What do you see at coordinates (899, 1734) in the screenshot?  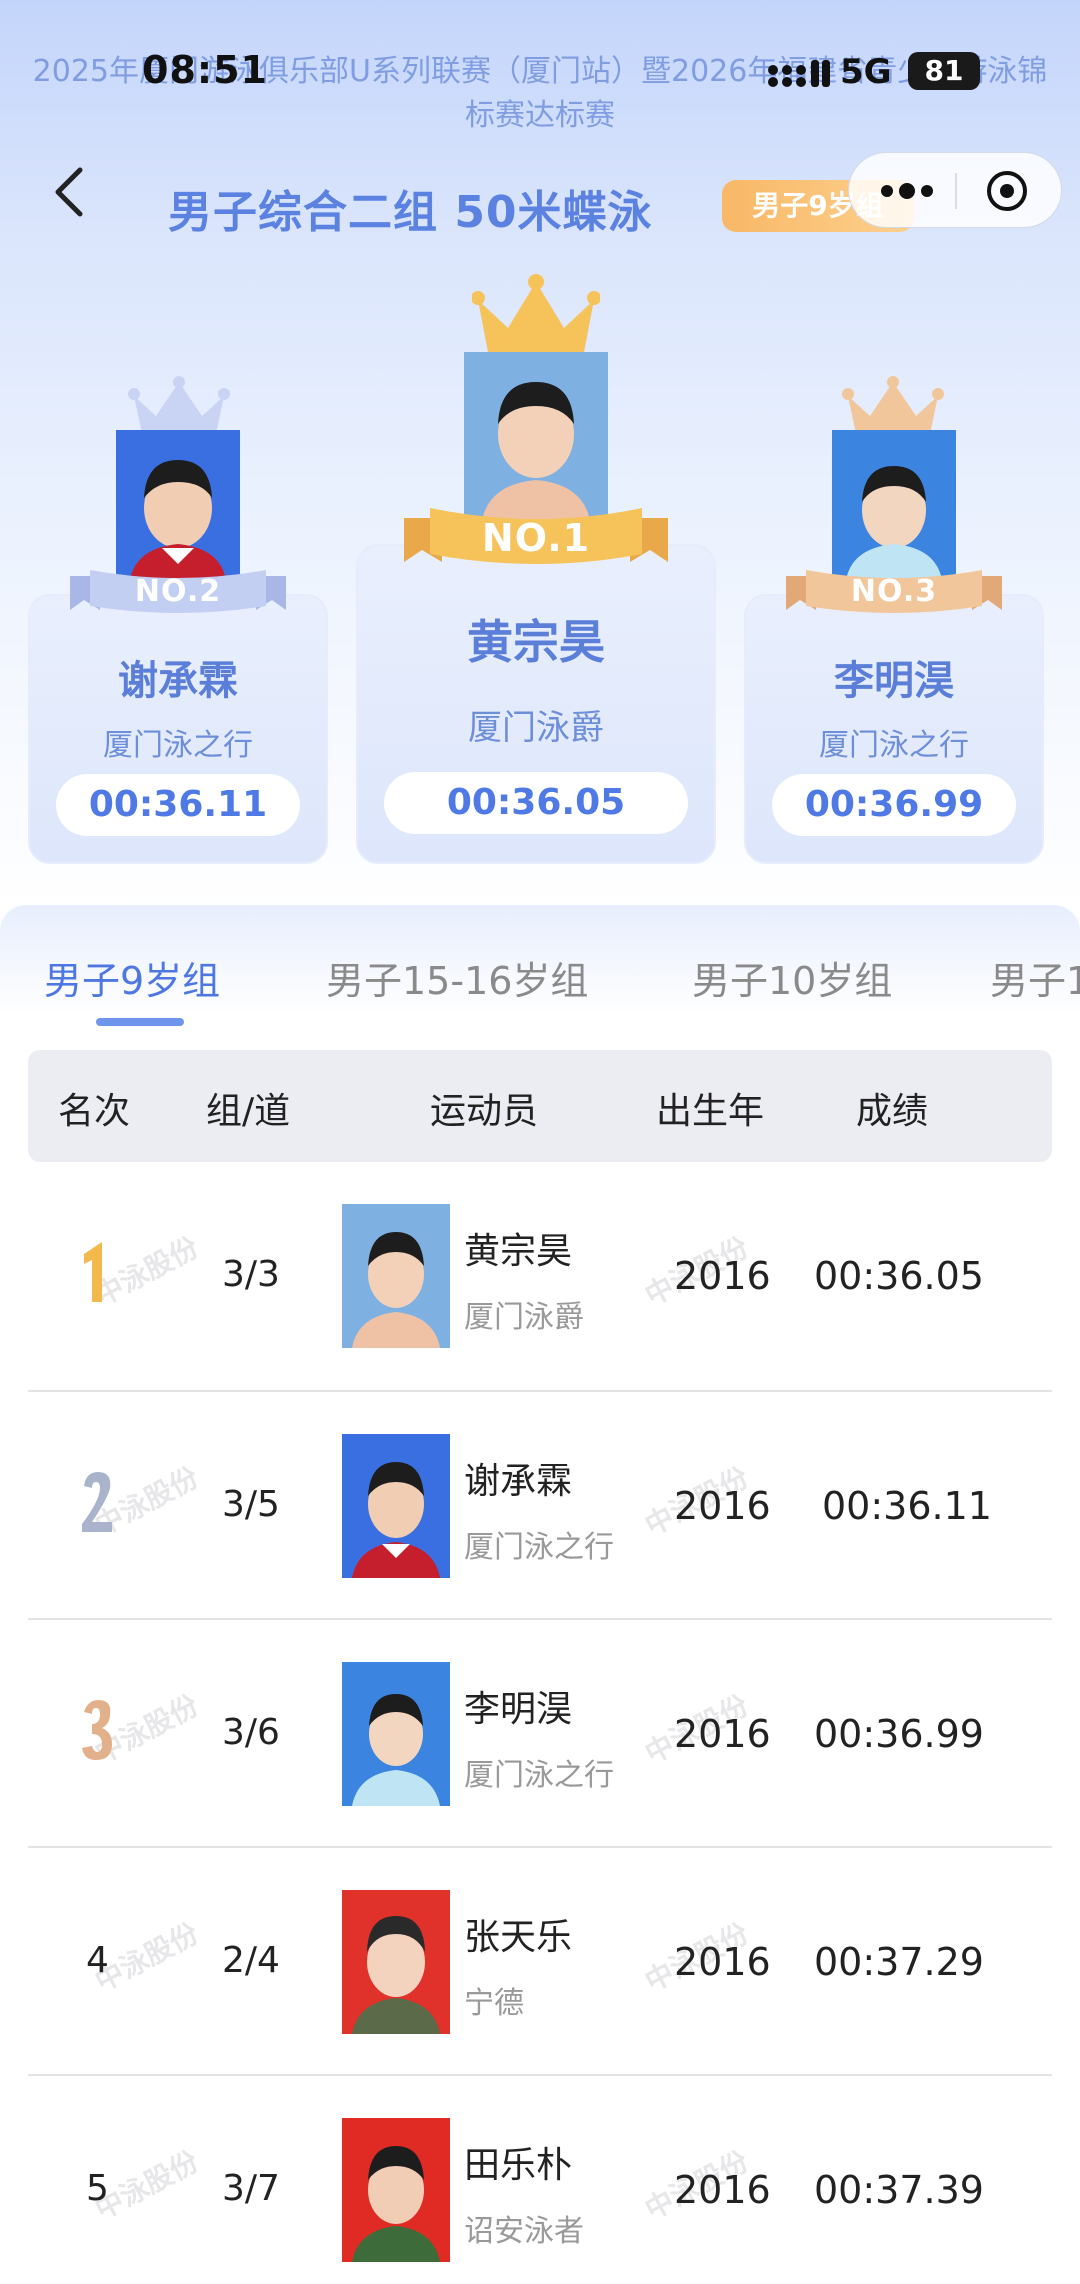 I see `result-time: 00:36.99` at bounding box center [899, 1734].